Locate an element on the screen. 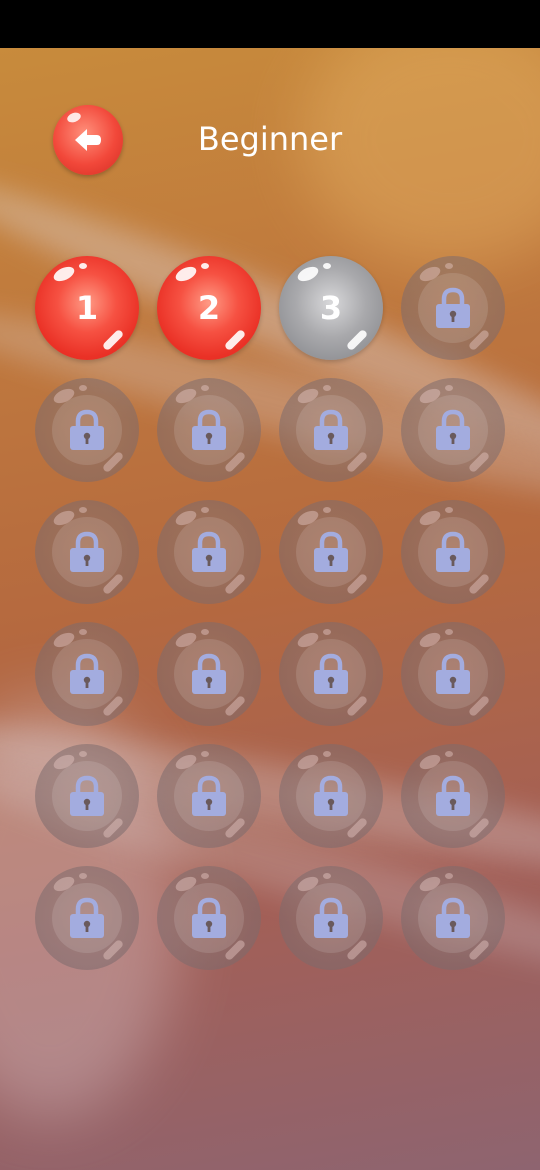 This screenshot has width=540, height=1170. level-number: 2 is located at coordinates (209, 308).